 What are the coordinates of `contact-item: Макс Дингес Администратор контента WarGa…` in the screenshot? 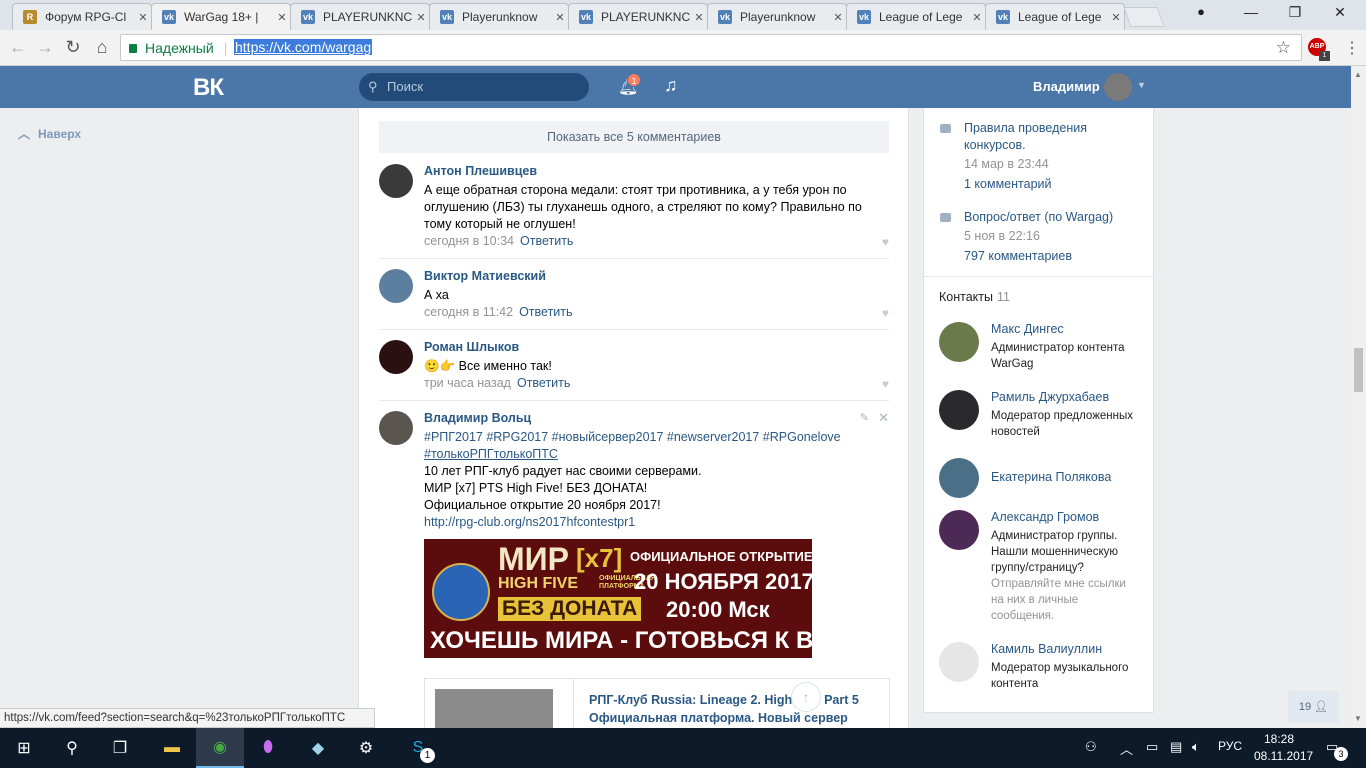 It's located at (1044, 347).